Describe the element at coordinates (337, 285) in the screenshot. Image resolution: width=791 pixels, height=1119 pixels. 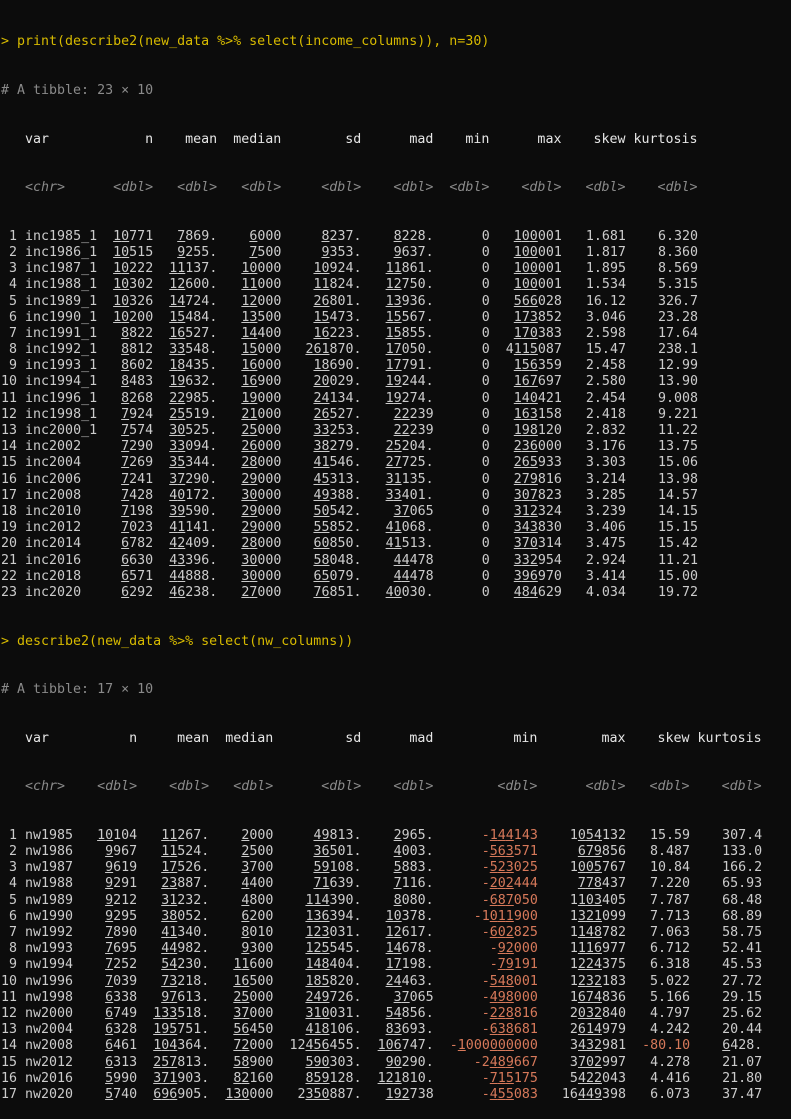
I see `cell-value: 11824.` at that location.